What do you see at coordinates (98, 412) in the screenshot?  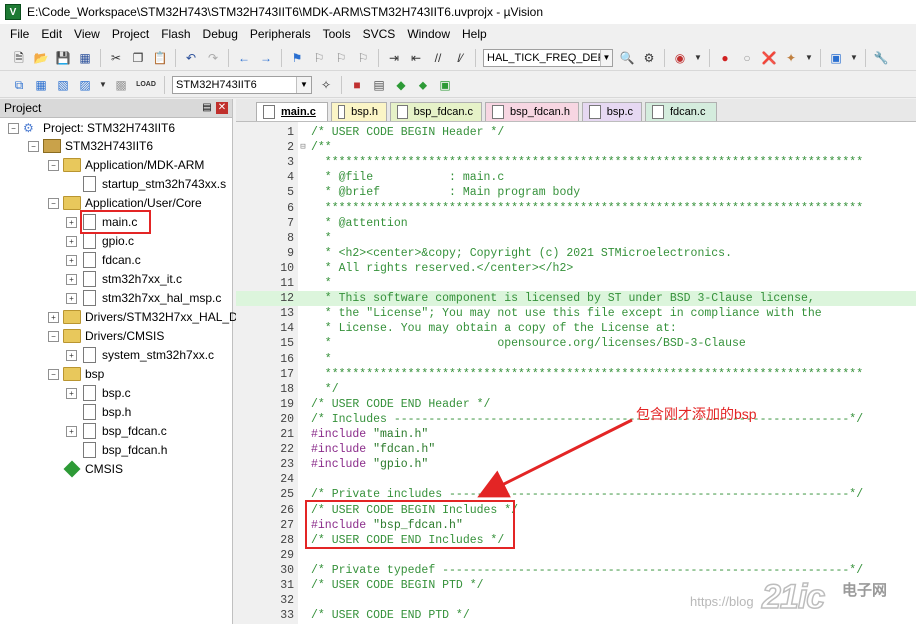 I see `tree-file: bsp.h` at bounding box center [98, 412].